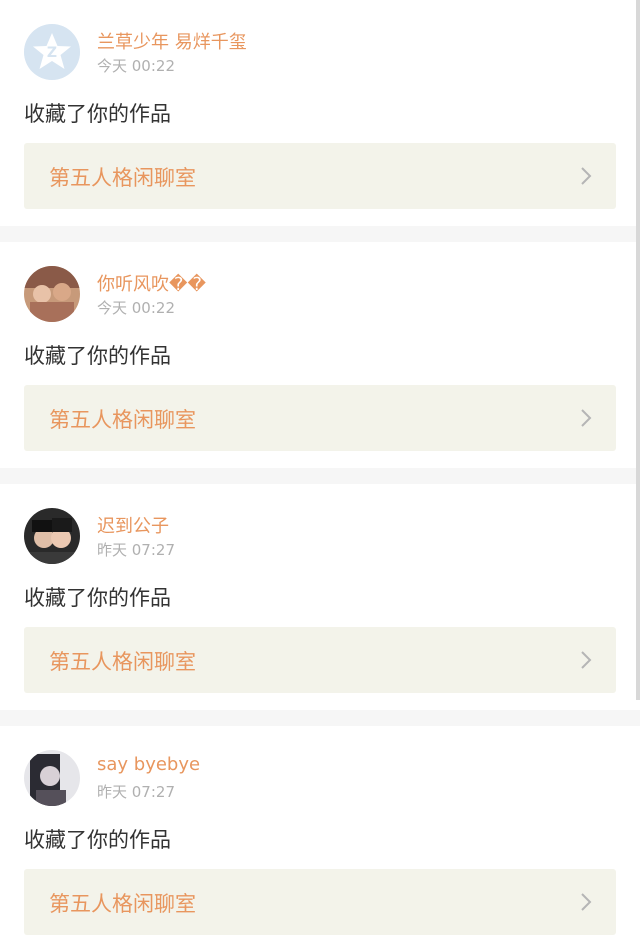 Image resolution: width=640 pixels, height=952 pixels. Describe the element at coordinates (638, 350) in the screenshot. I see `scrollbar` at that location.